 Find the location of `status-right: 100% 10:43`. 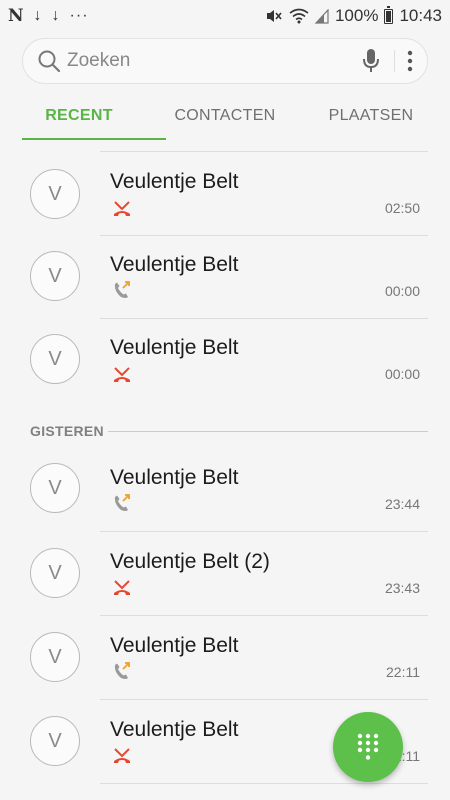

status-right: 100% 10:43 is located at coordinates (353, 15).